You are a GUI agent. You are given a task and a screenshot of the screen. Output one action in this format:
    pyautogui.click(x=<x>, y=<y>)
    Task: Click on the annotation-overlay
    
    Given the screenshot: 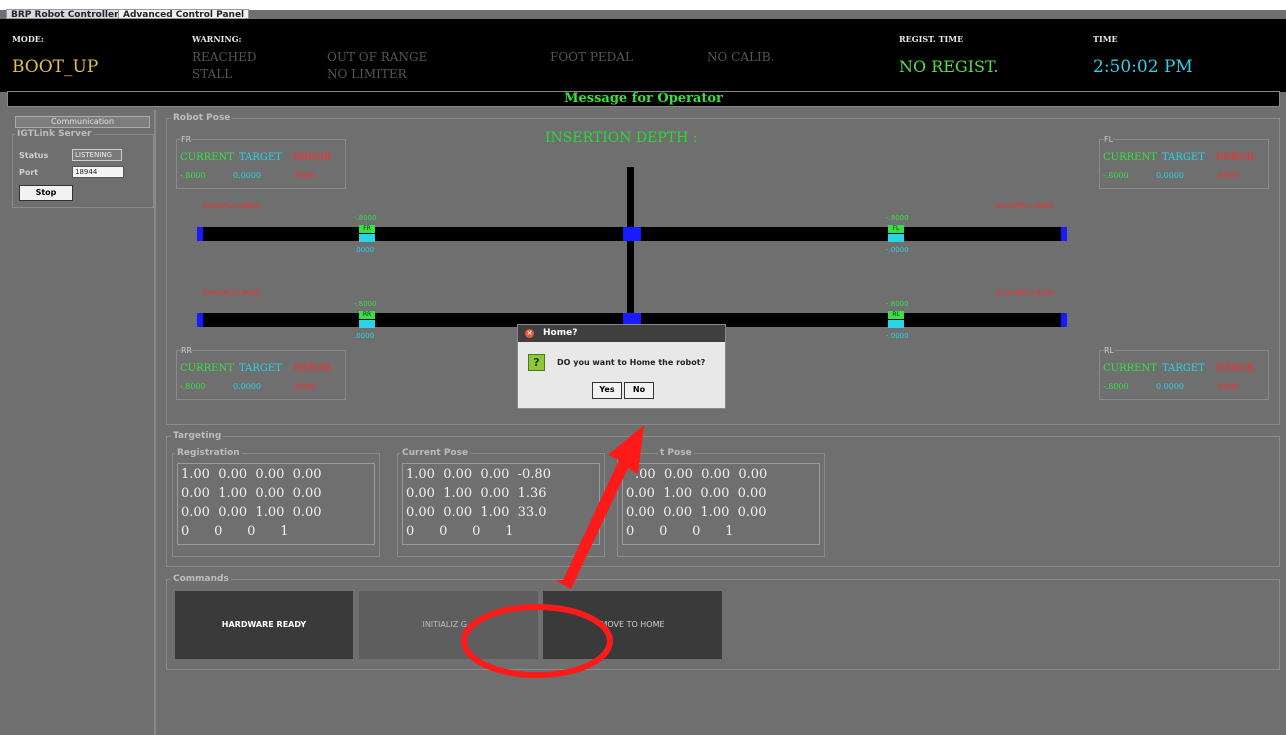 What is the action you would take?
    pyautogui.click(x=552, y=551)
    